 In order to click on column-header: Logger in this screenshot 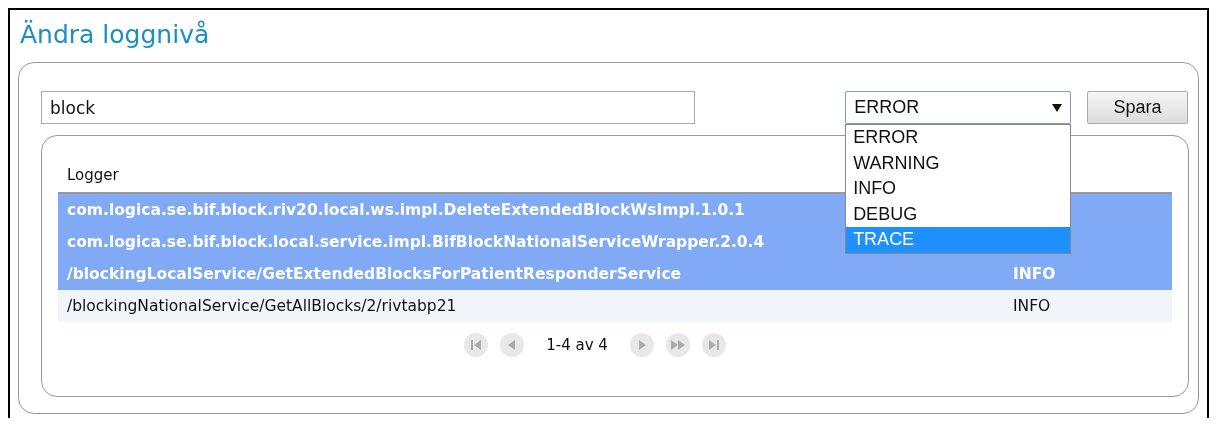, I will do `click(93, 175)`.